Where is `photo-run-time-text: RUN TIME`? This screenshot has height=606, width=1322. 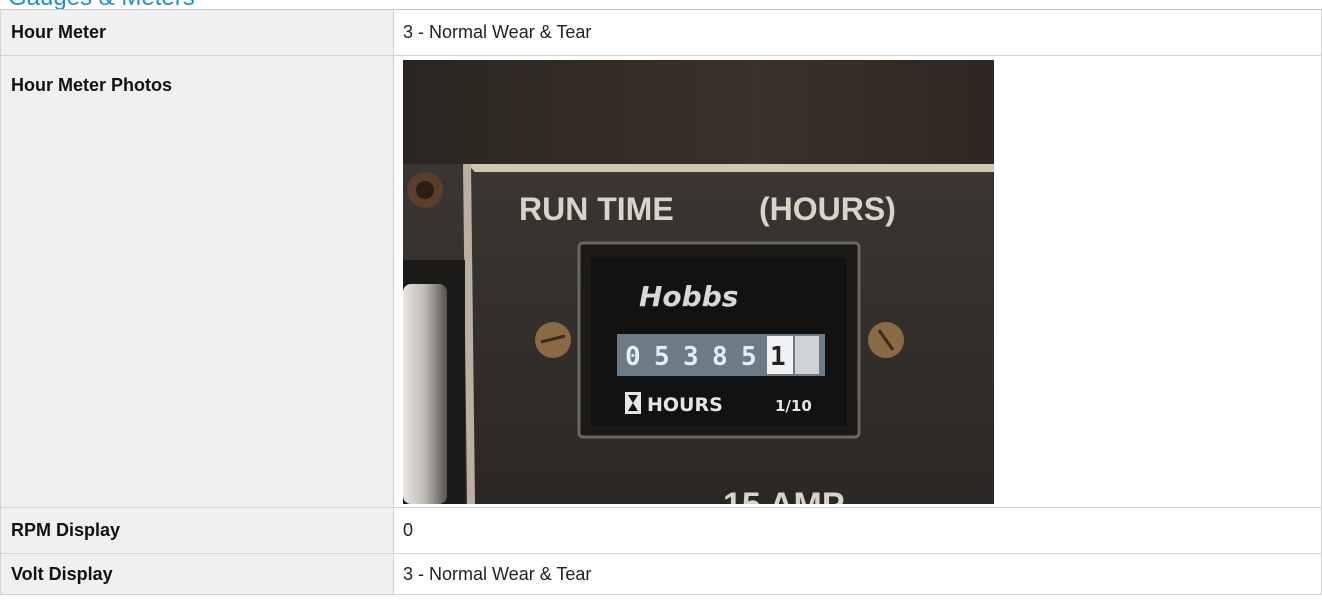
photo-run-time-text: RUN TIME is located at coordinates (596, 209).